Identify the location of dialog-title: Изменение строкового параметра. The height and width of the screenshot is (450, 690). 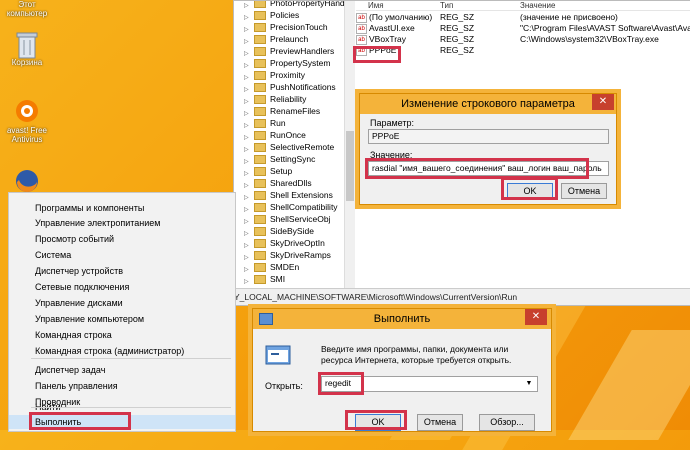
(488, 104).